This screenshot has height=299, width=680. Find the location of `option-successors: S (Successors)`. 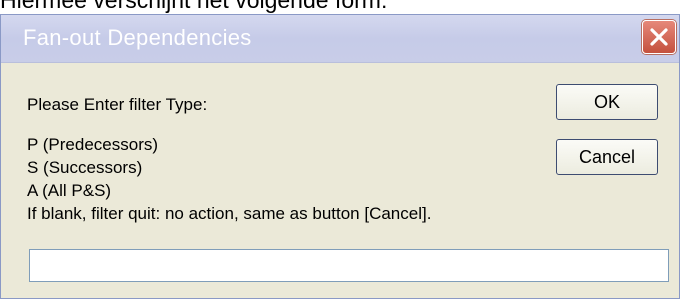

option-successors: S (Successors) is located at coordinates (85, 167).